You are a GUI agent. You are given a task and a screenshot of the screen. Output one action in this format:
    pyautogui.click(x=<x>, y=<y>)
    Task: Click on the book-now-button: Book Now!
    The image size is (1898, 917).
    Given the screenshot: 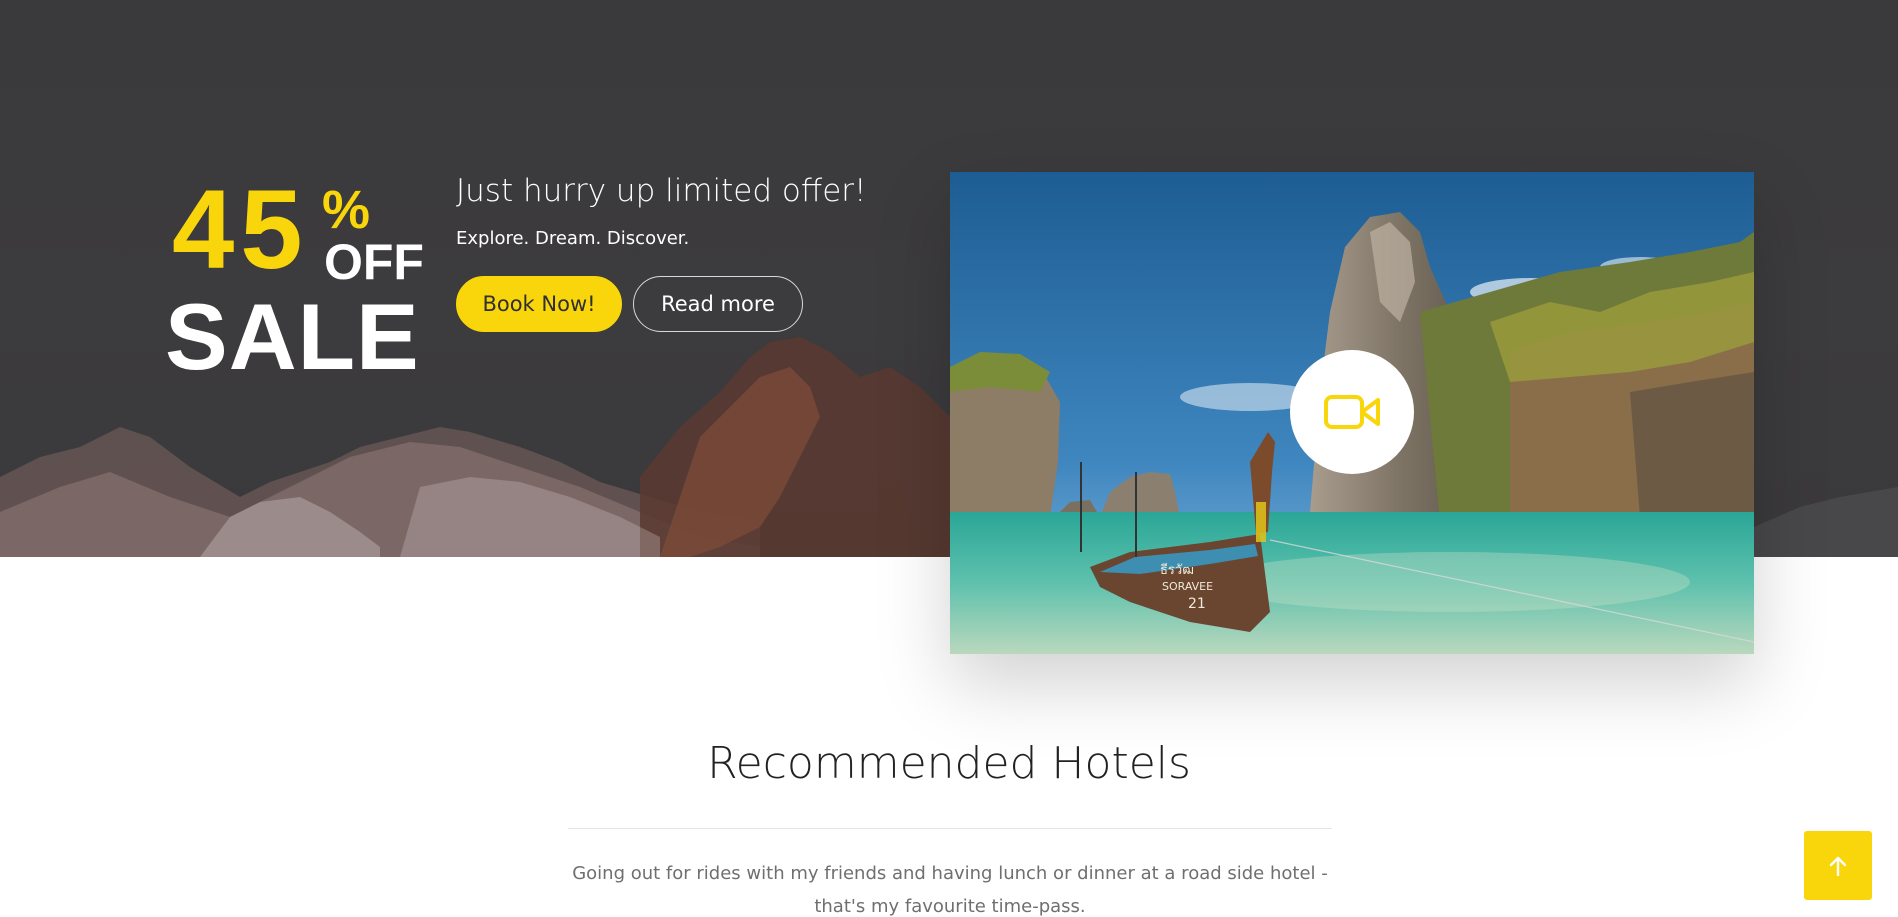 What is the action you would take?
    pyautogui.click(x=539, y=304)
    